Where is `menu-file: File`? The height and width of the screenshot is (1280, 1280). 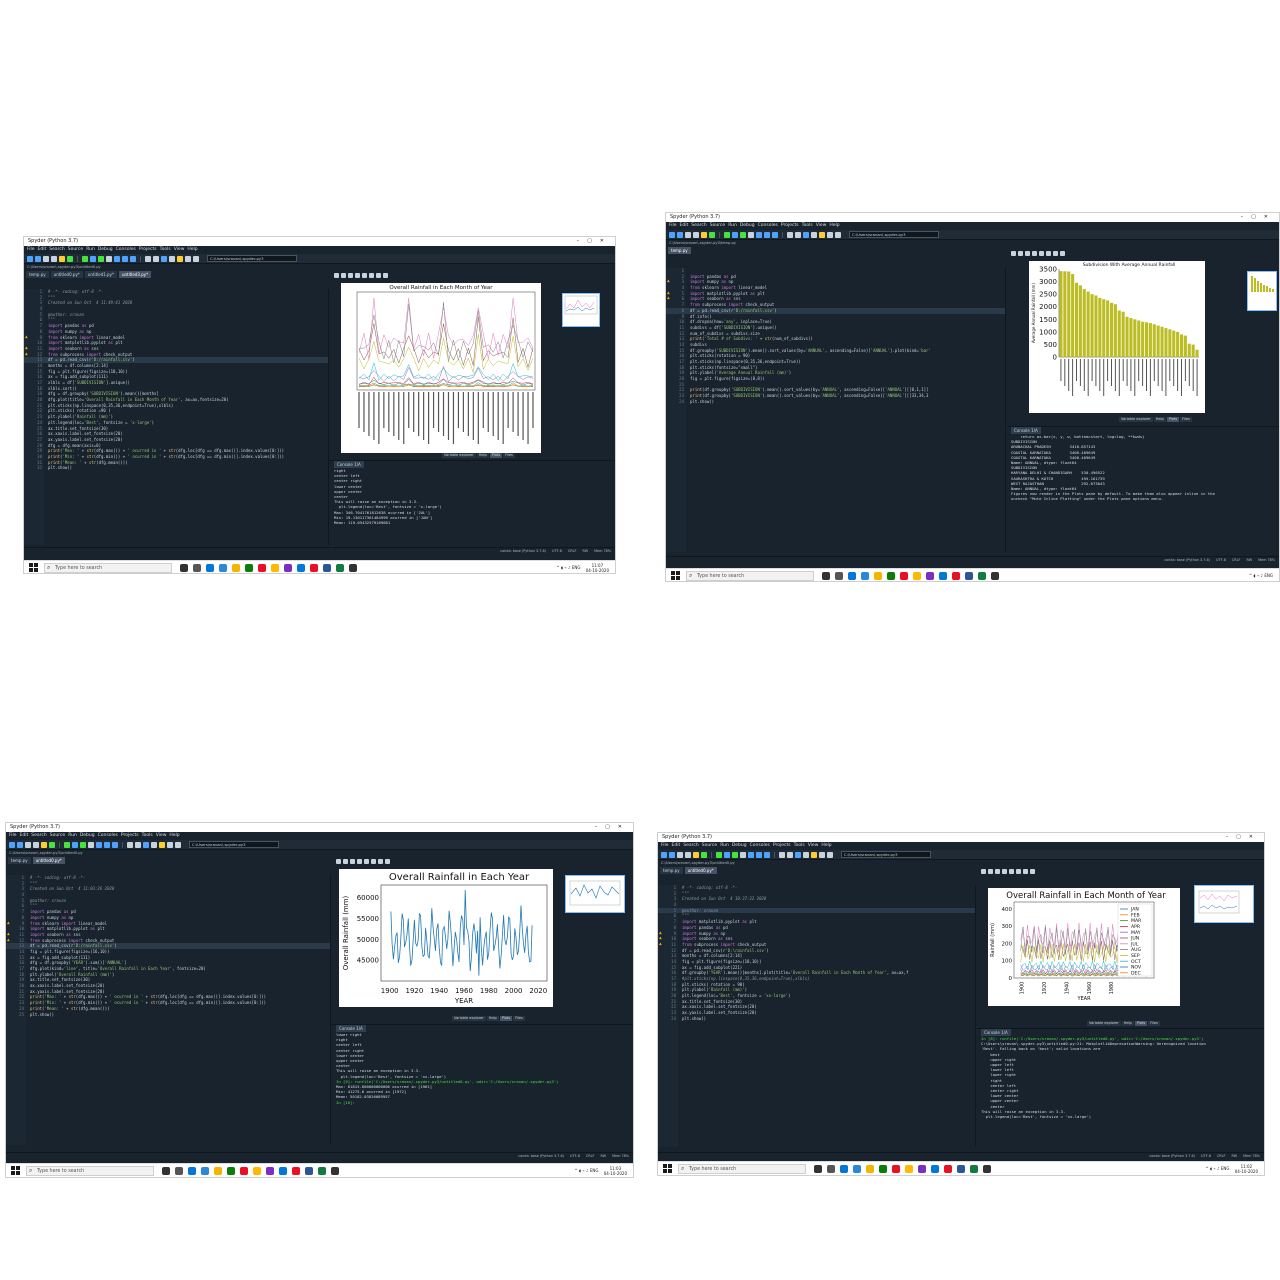
menu-file: File is located at coordinates (13, 835).